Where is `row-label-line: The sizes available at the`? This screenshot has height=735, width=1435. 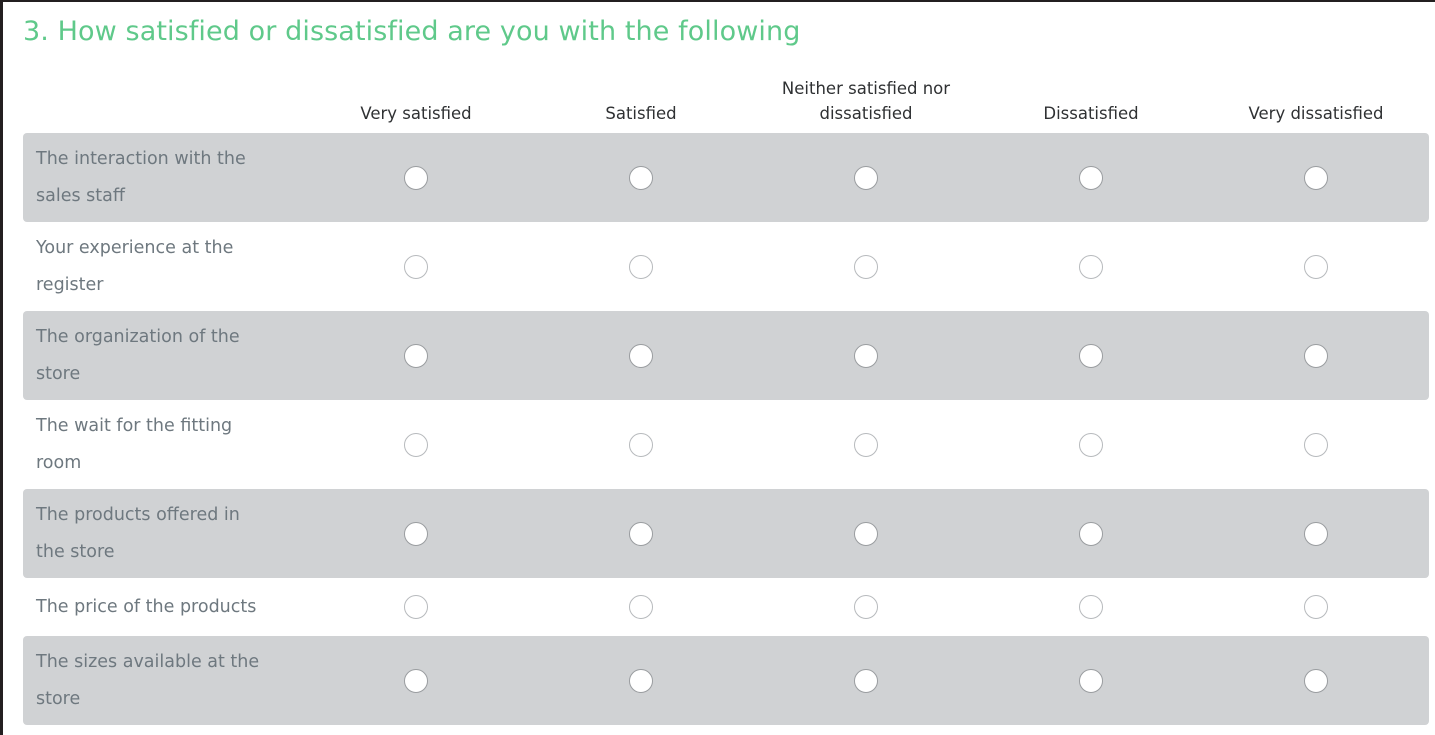 row-label-line: The sizes available at the is located at coordinates (148, 661).